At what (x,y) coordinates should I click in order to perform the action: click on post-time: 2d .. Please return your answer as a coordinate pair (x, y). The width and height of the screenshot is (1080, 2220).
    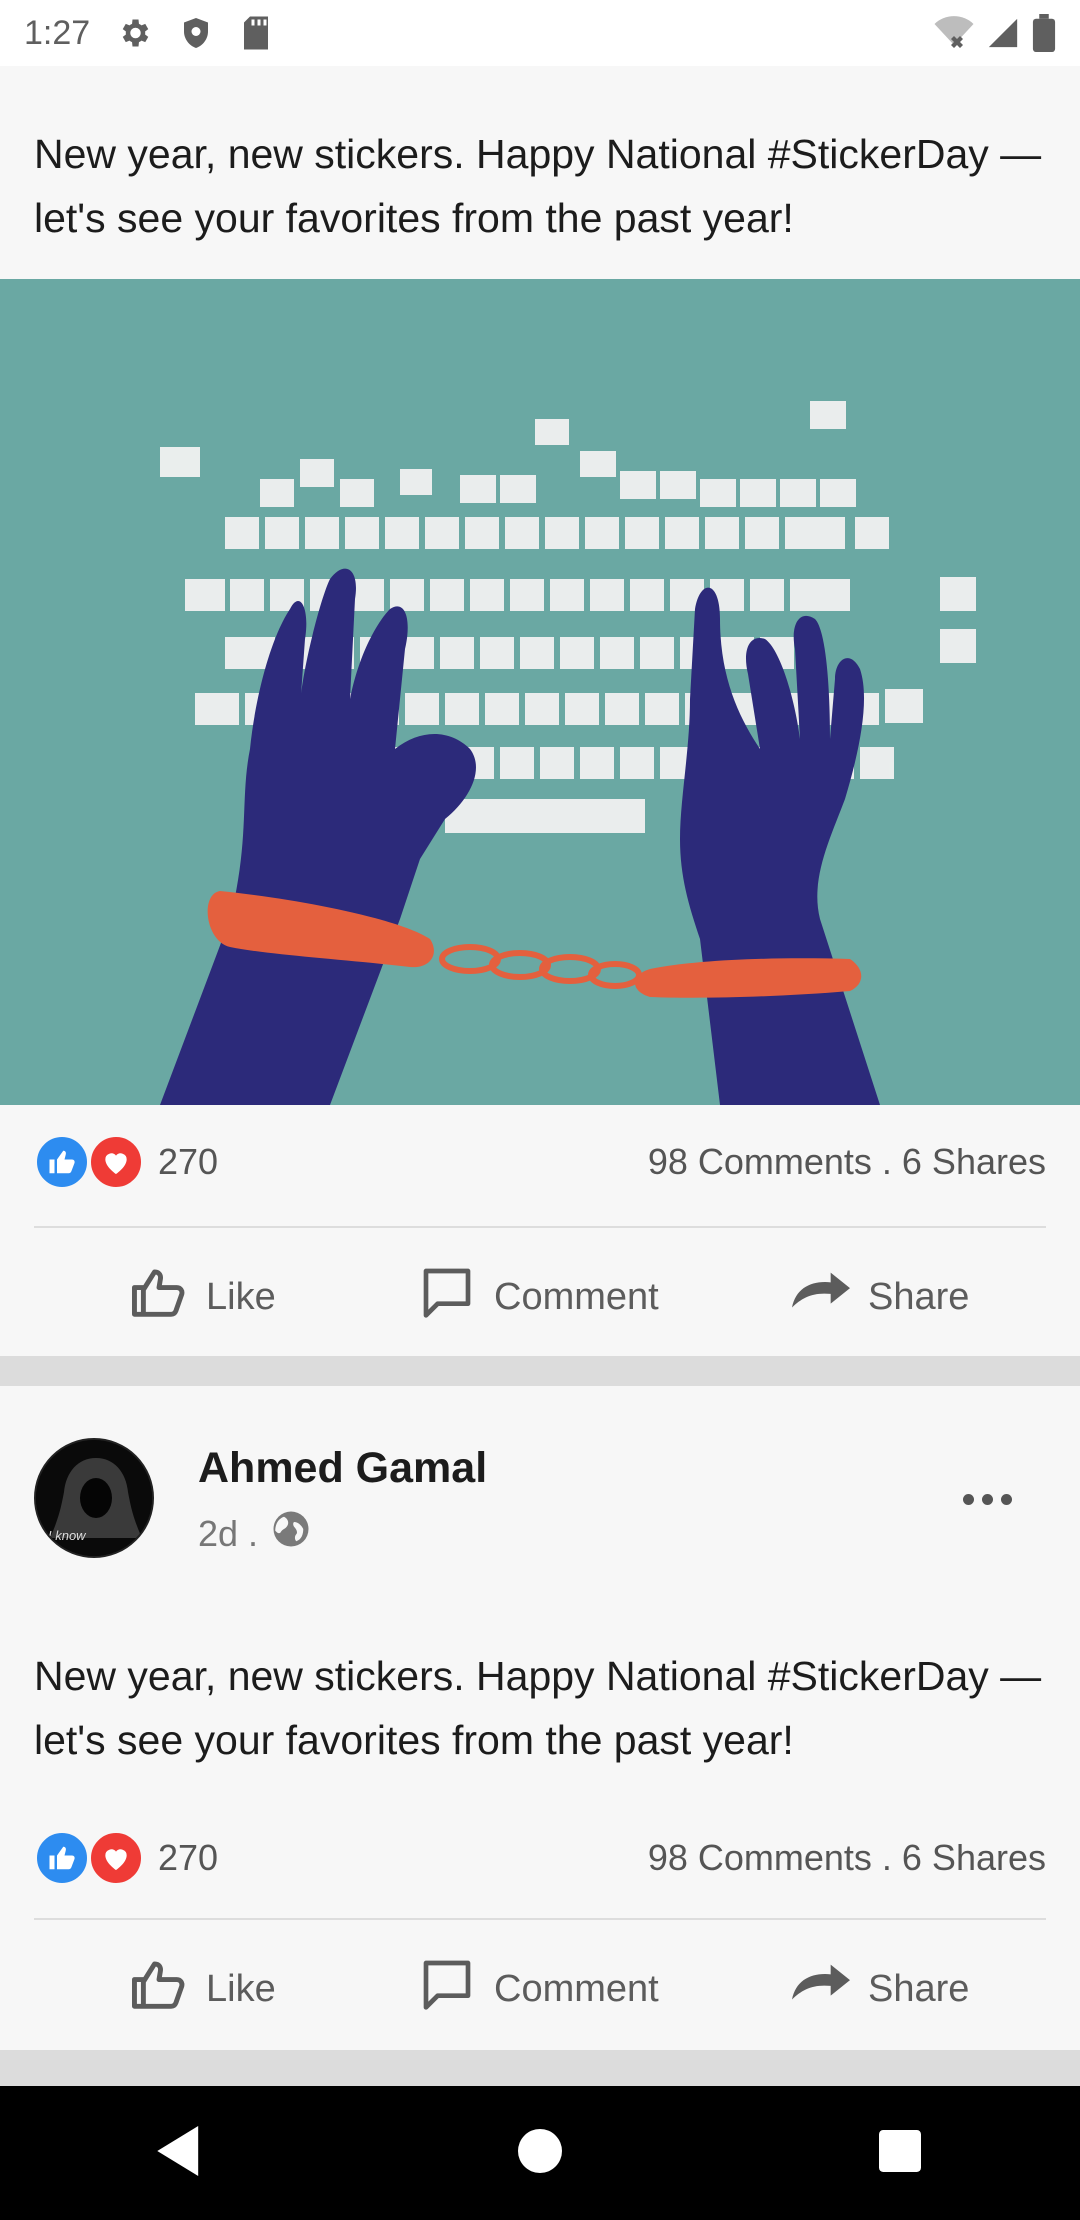
    Looking at the image, I should click on (228, 1534).